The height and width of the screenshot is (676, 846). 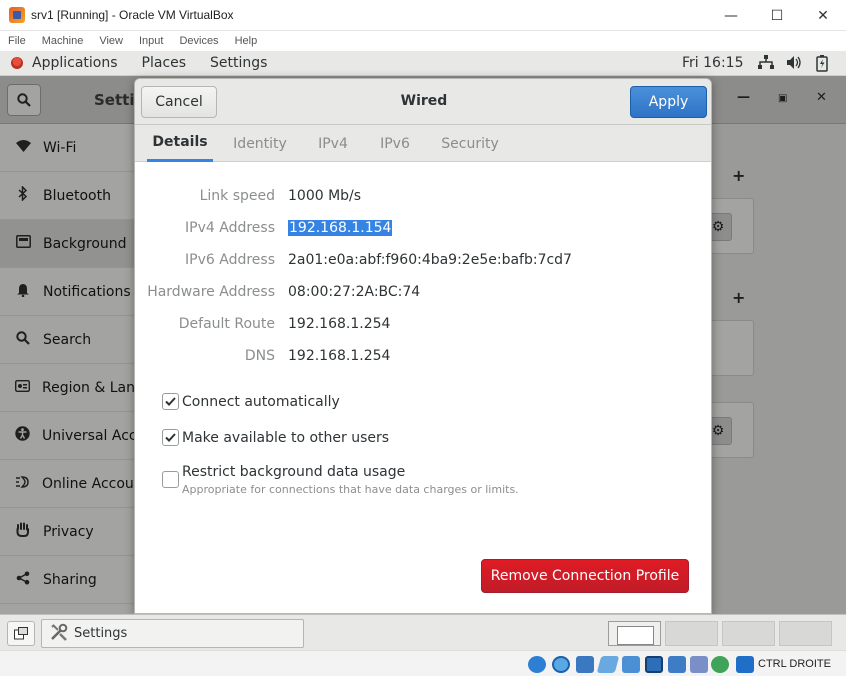 I want to click on default-route-label: Default Route, so click(x=226, y=324).